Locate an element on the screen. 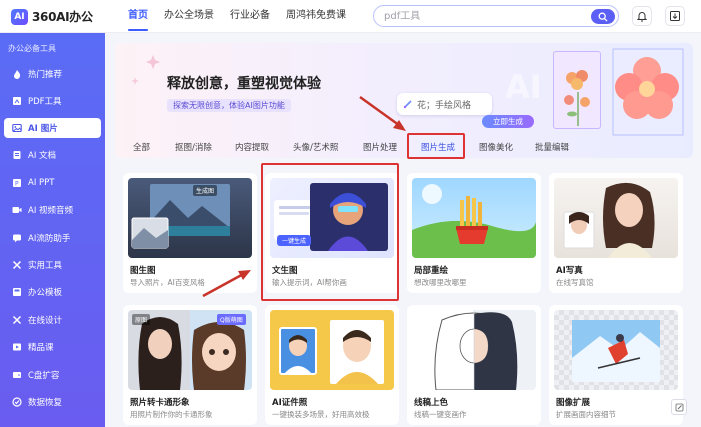  card-image-to-image: 生成图 图生图 导入照片，AI百变风格 is located at coordinates (190, 233).